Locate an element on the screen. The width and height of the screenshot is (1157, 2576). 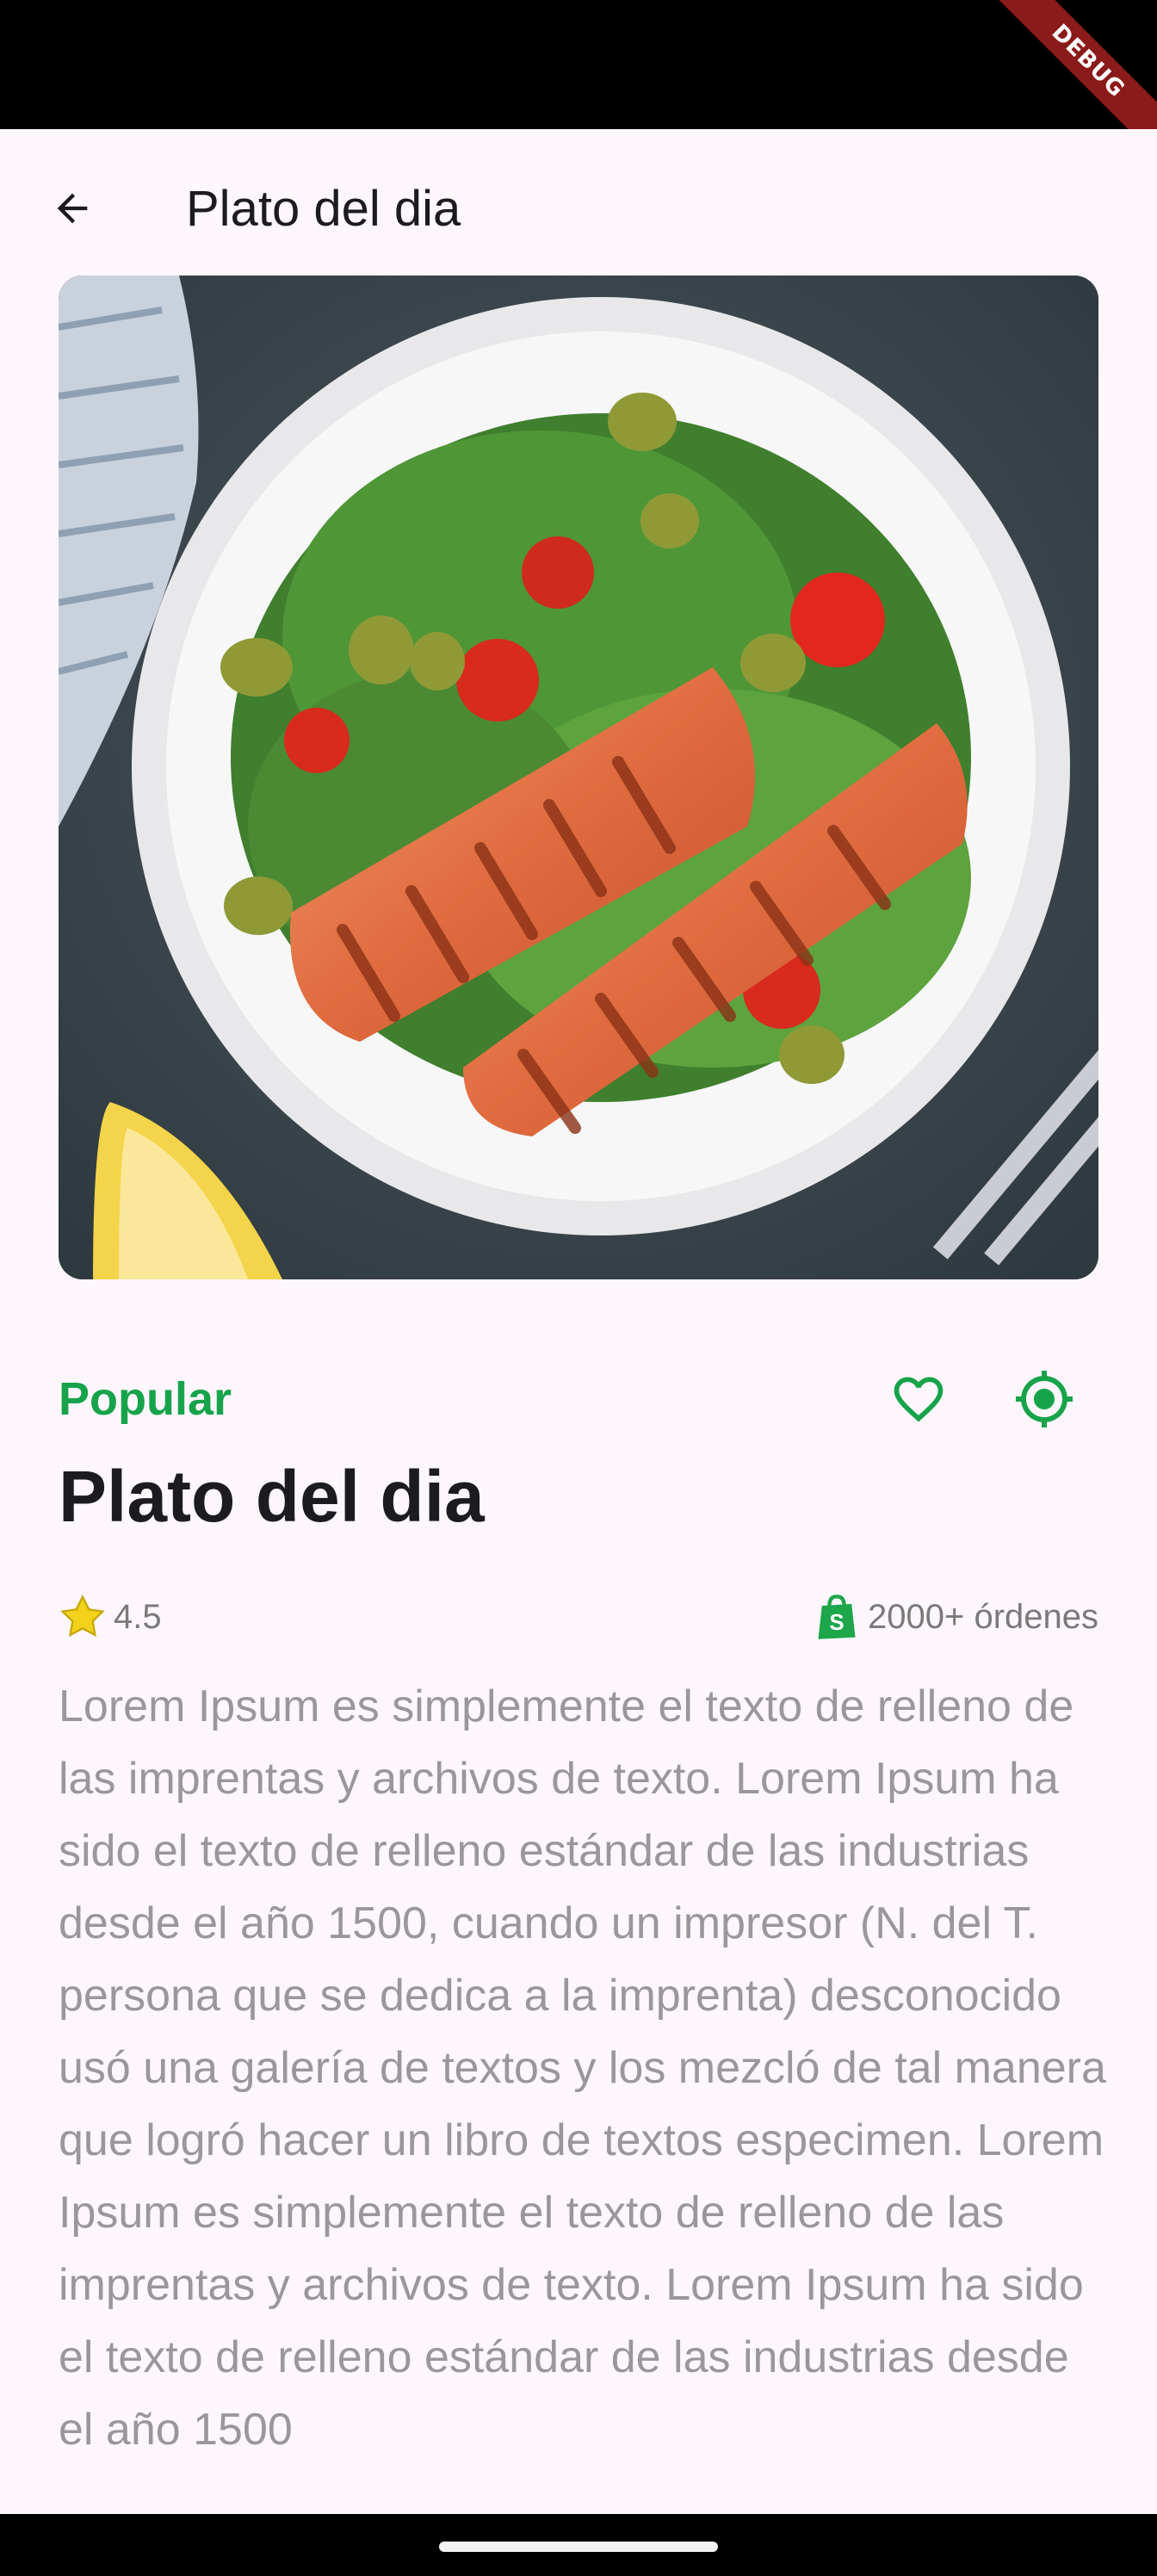
star-icon is located at coordinates (82, 1616).